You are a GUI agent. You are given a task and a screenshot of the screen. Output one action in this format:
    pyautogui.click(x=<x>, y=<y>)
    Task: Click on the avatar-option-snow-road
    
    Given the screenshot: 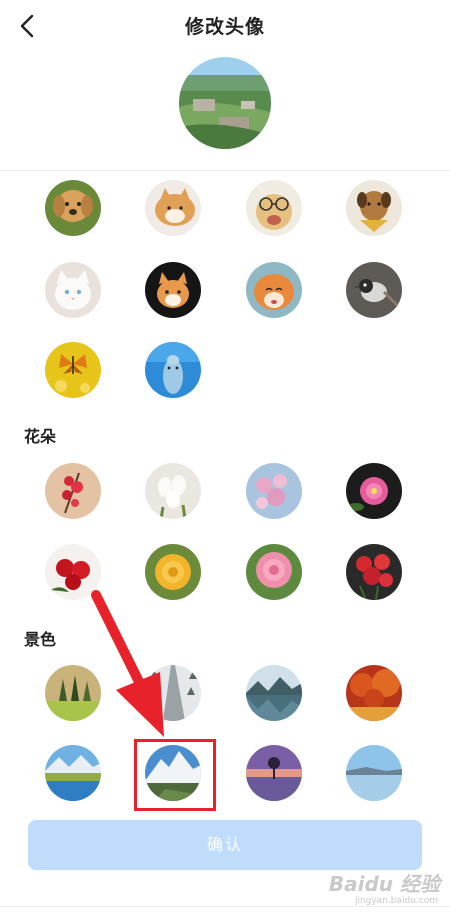 What is the action you would take?
    pyautogui.click(x=173, y=693)
    